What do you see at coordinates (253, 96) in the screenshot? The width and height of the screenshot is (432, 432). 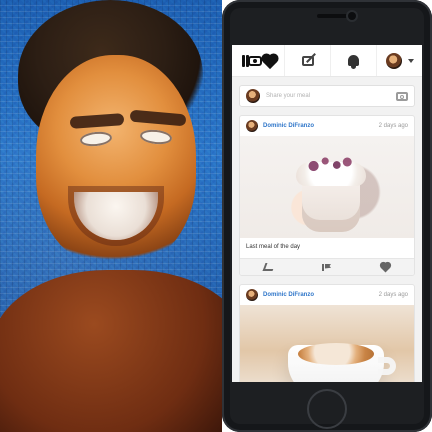 I see `composer-avatar` at bounding box center [253, 96].